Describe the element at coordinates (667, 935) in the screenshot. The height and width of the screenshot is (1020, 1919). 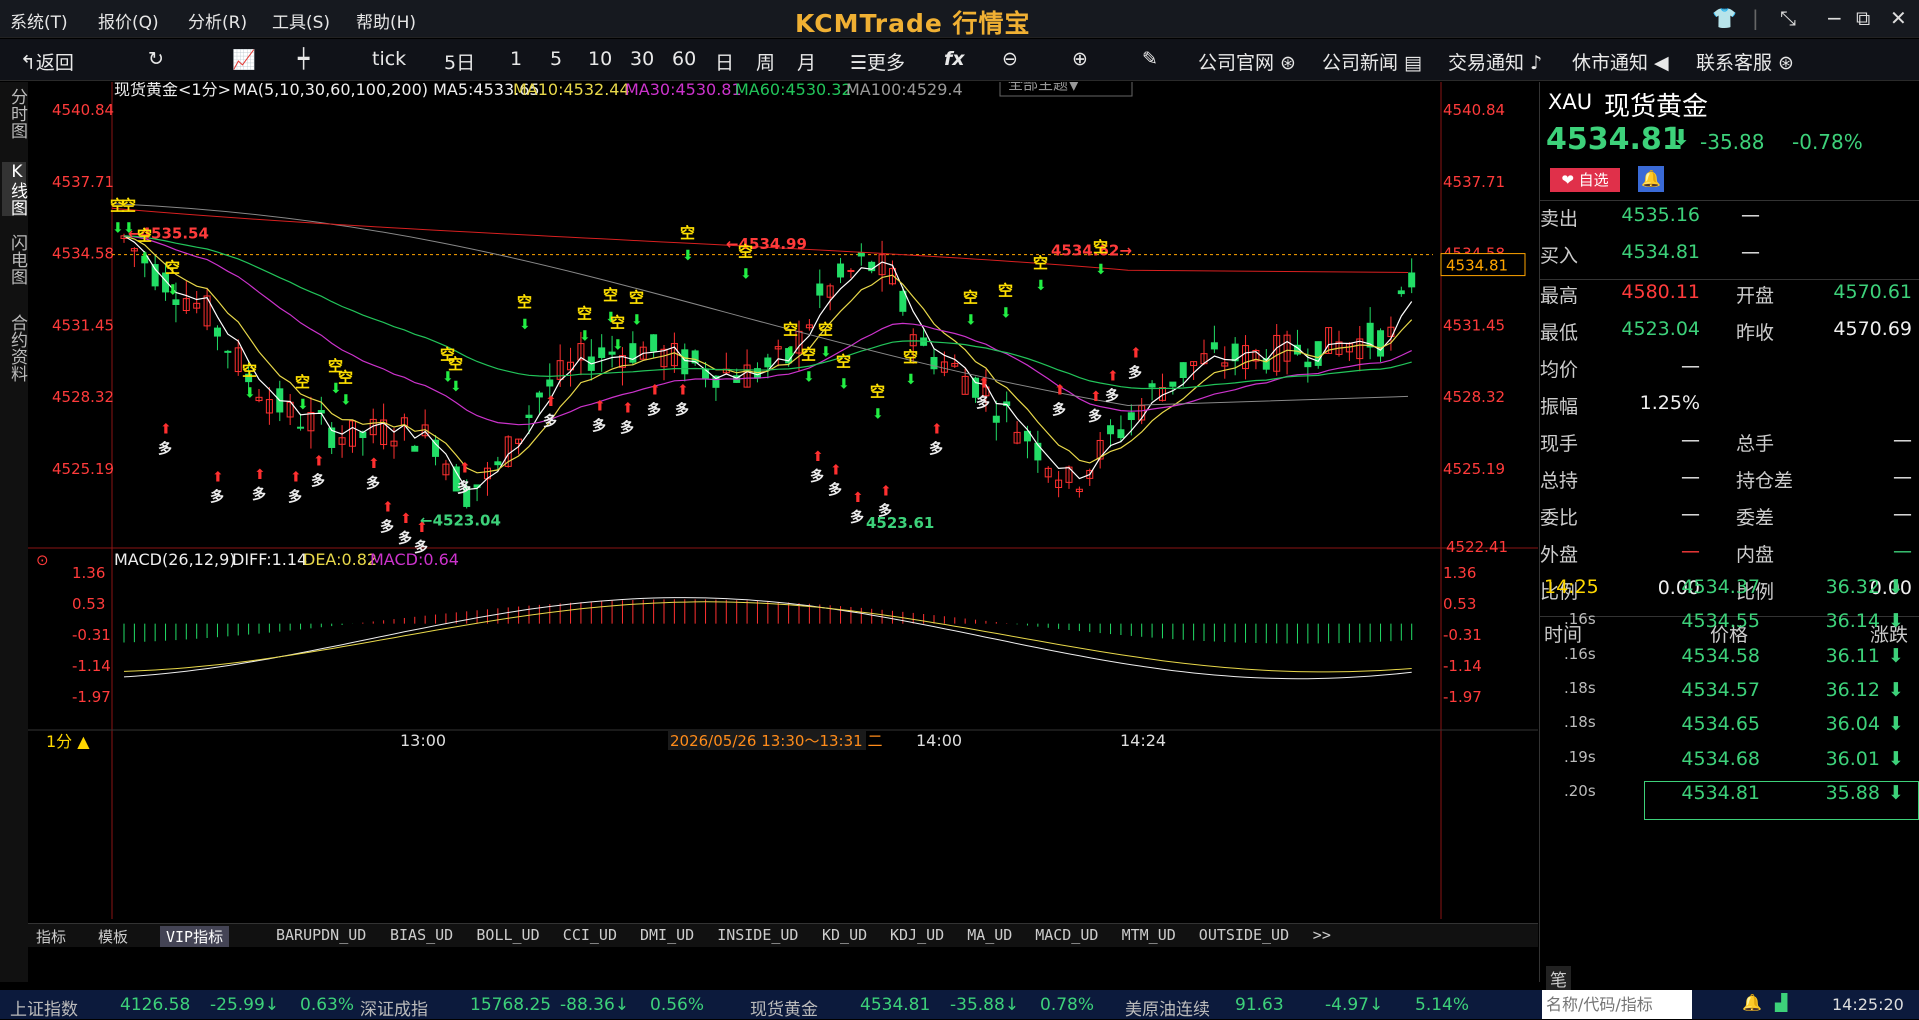
I see `indicator-tab: DMI_UD` at that location.